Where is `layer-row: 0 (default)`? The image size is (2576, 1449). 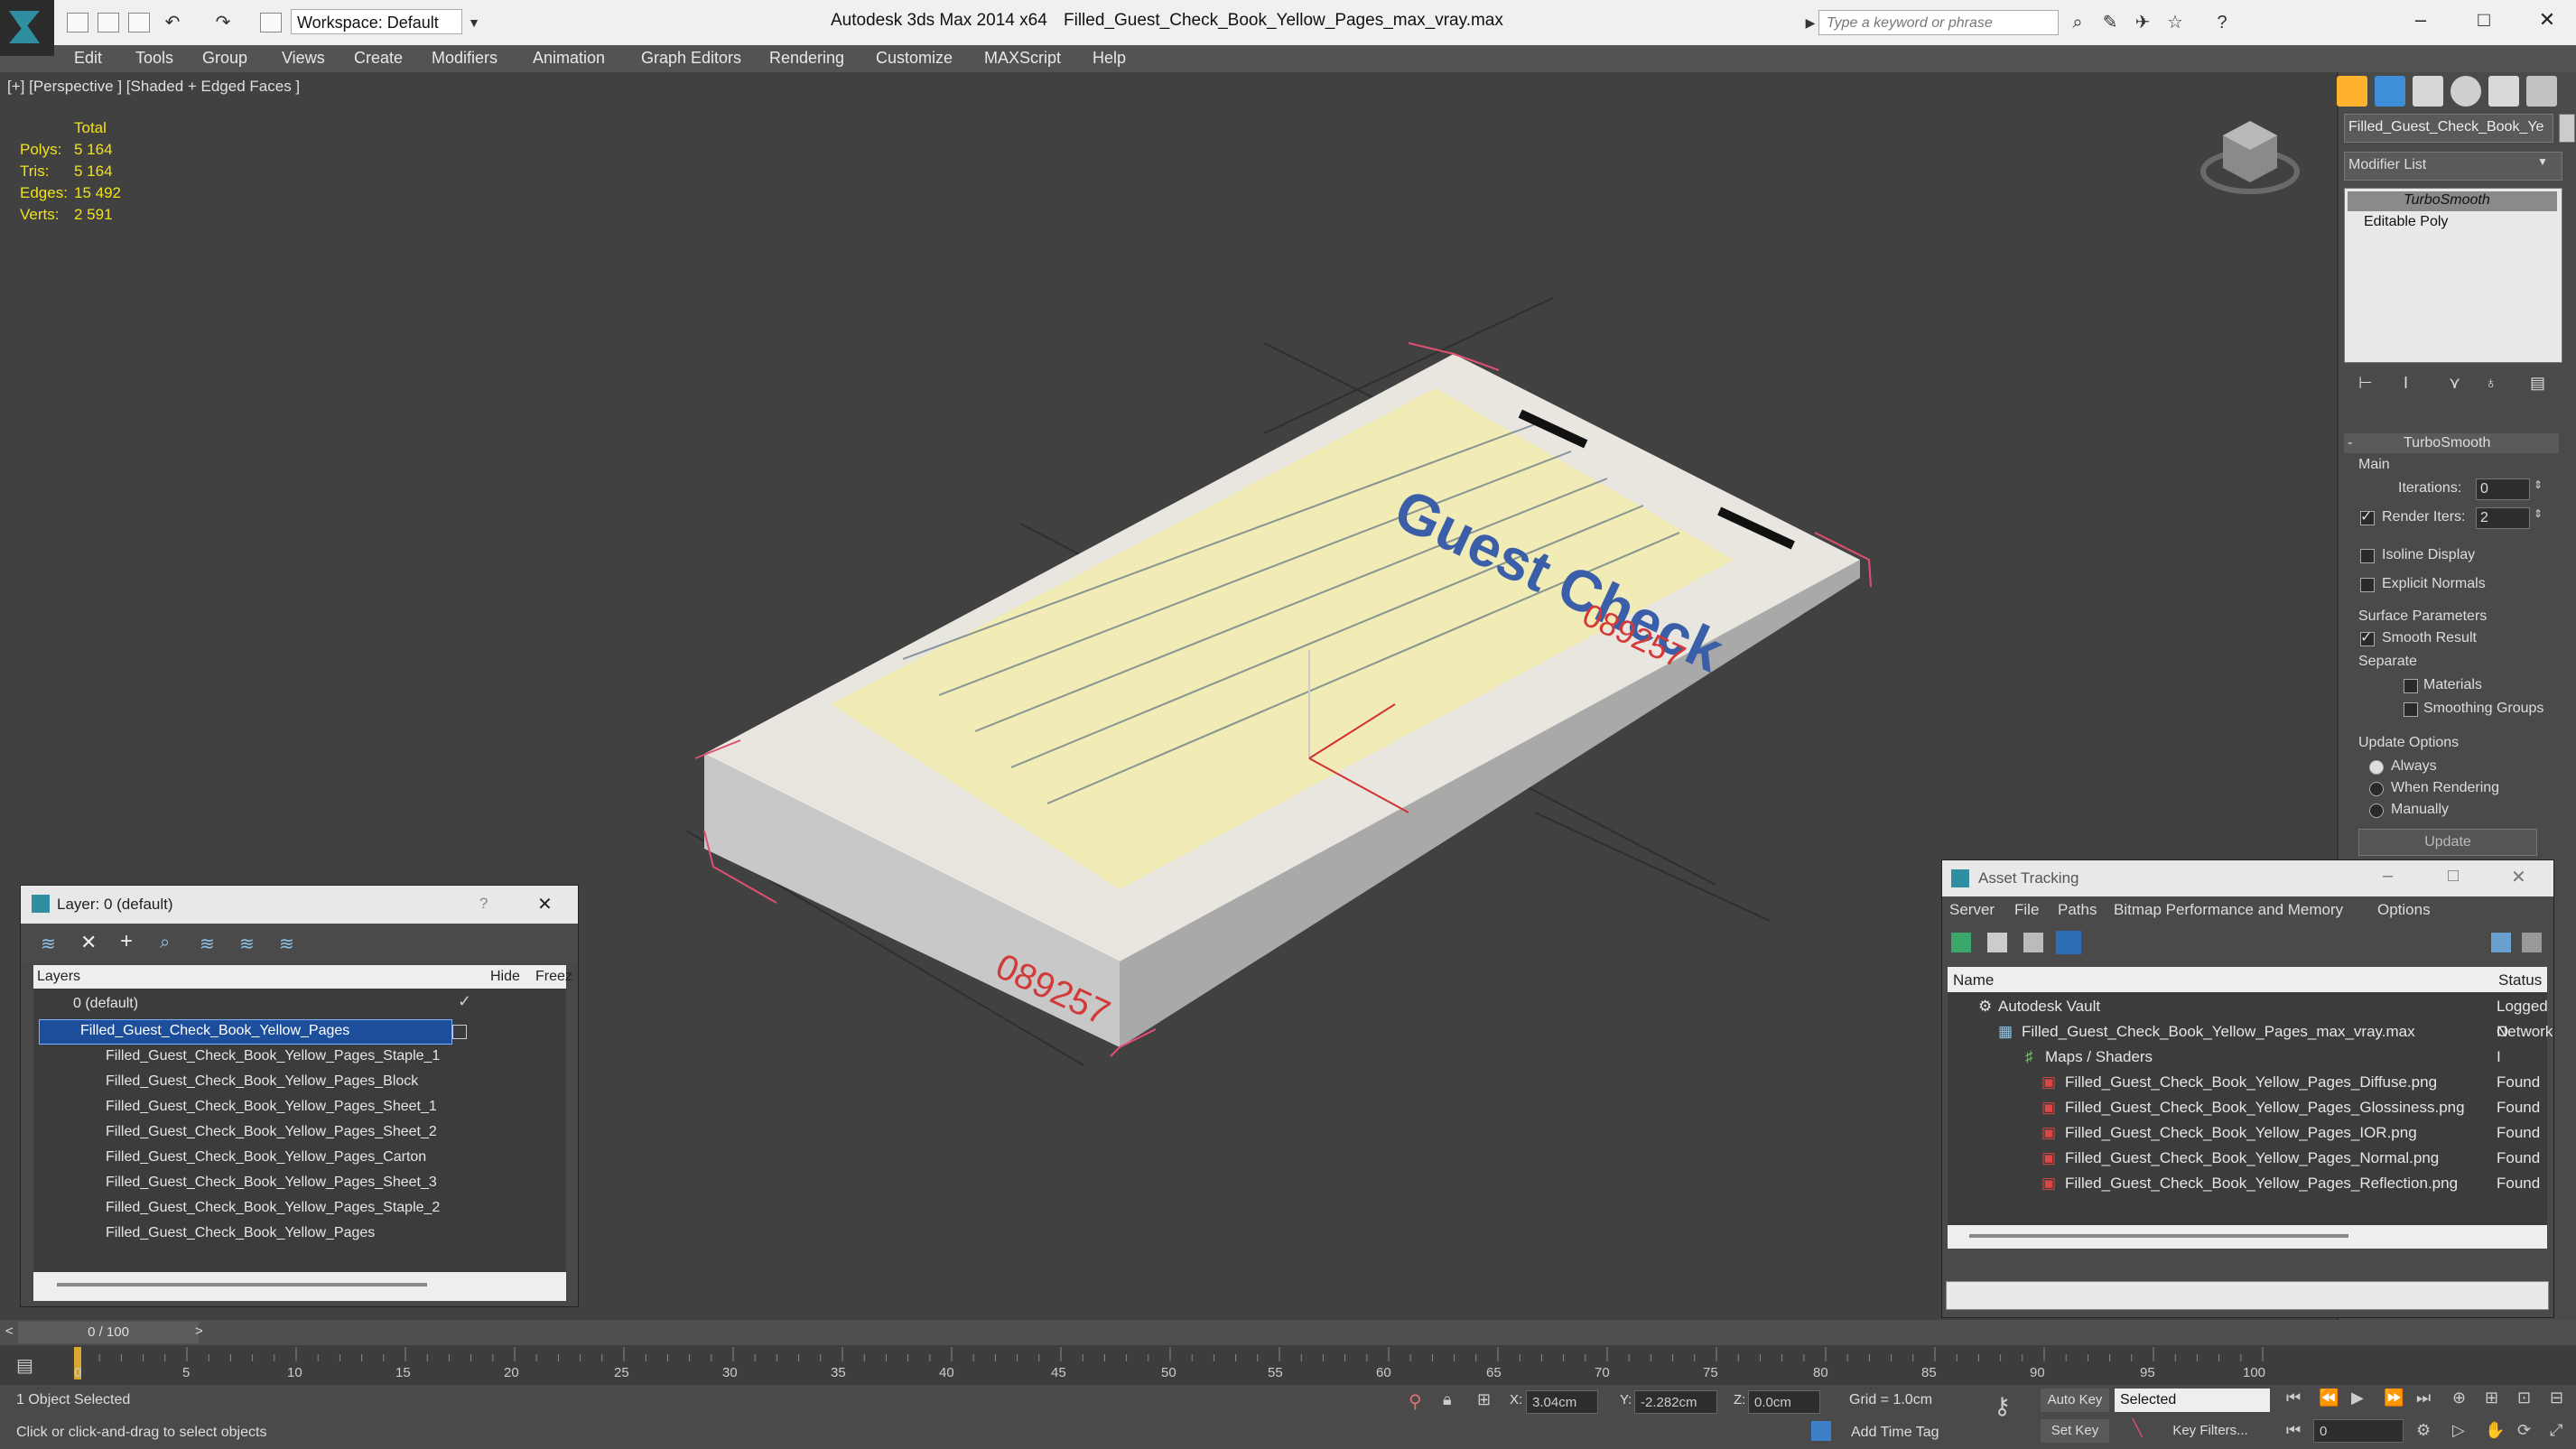
layer-row: 0 (default) is located at coordinates (279, 1004).